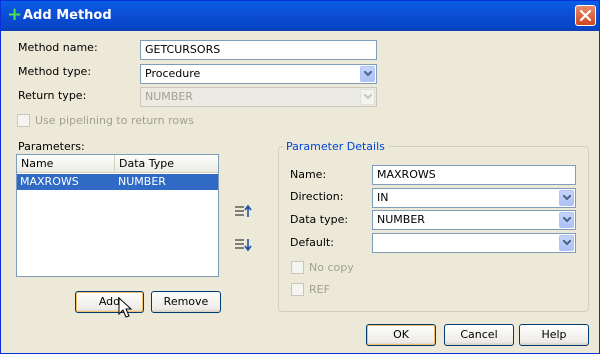 The height and width of the screenshot is (354, 600). What do you see at coordinates (258, 97) in the screenshot?
I see `return-type-select: NUMBER` at bounding box center [258, 97].